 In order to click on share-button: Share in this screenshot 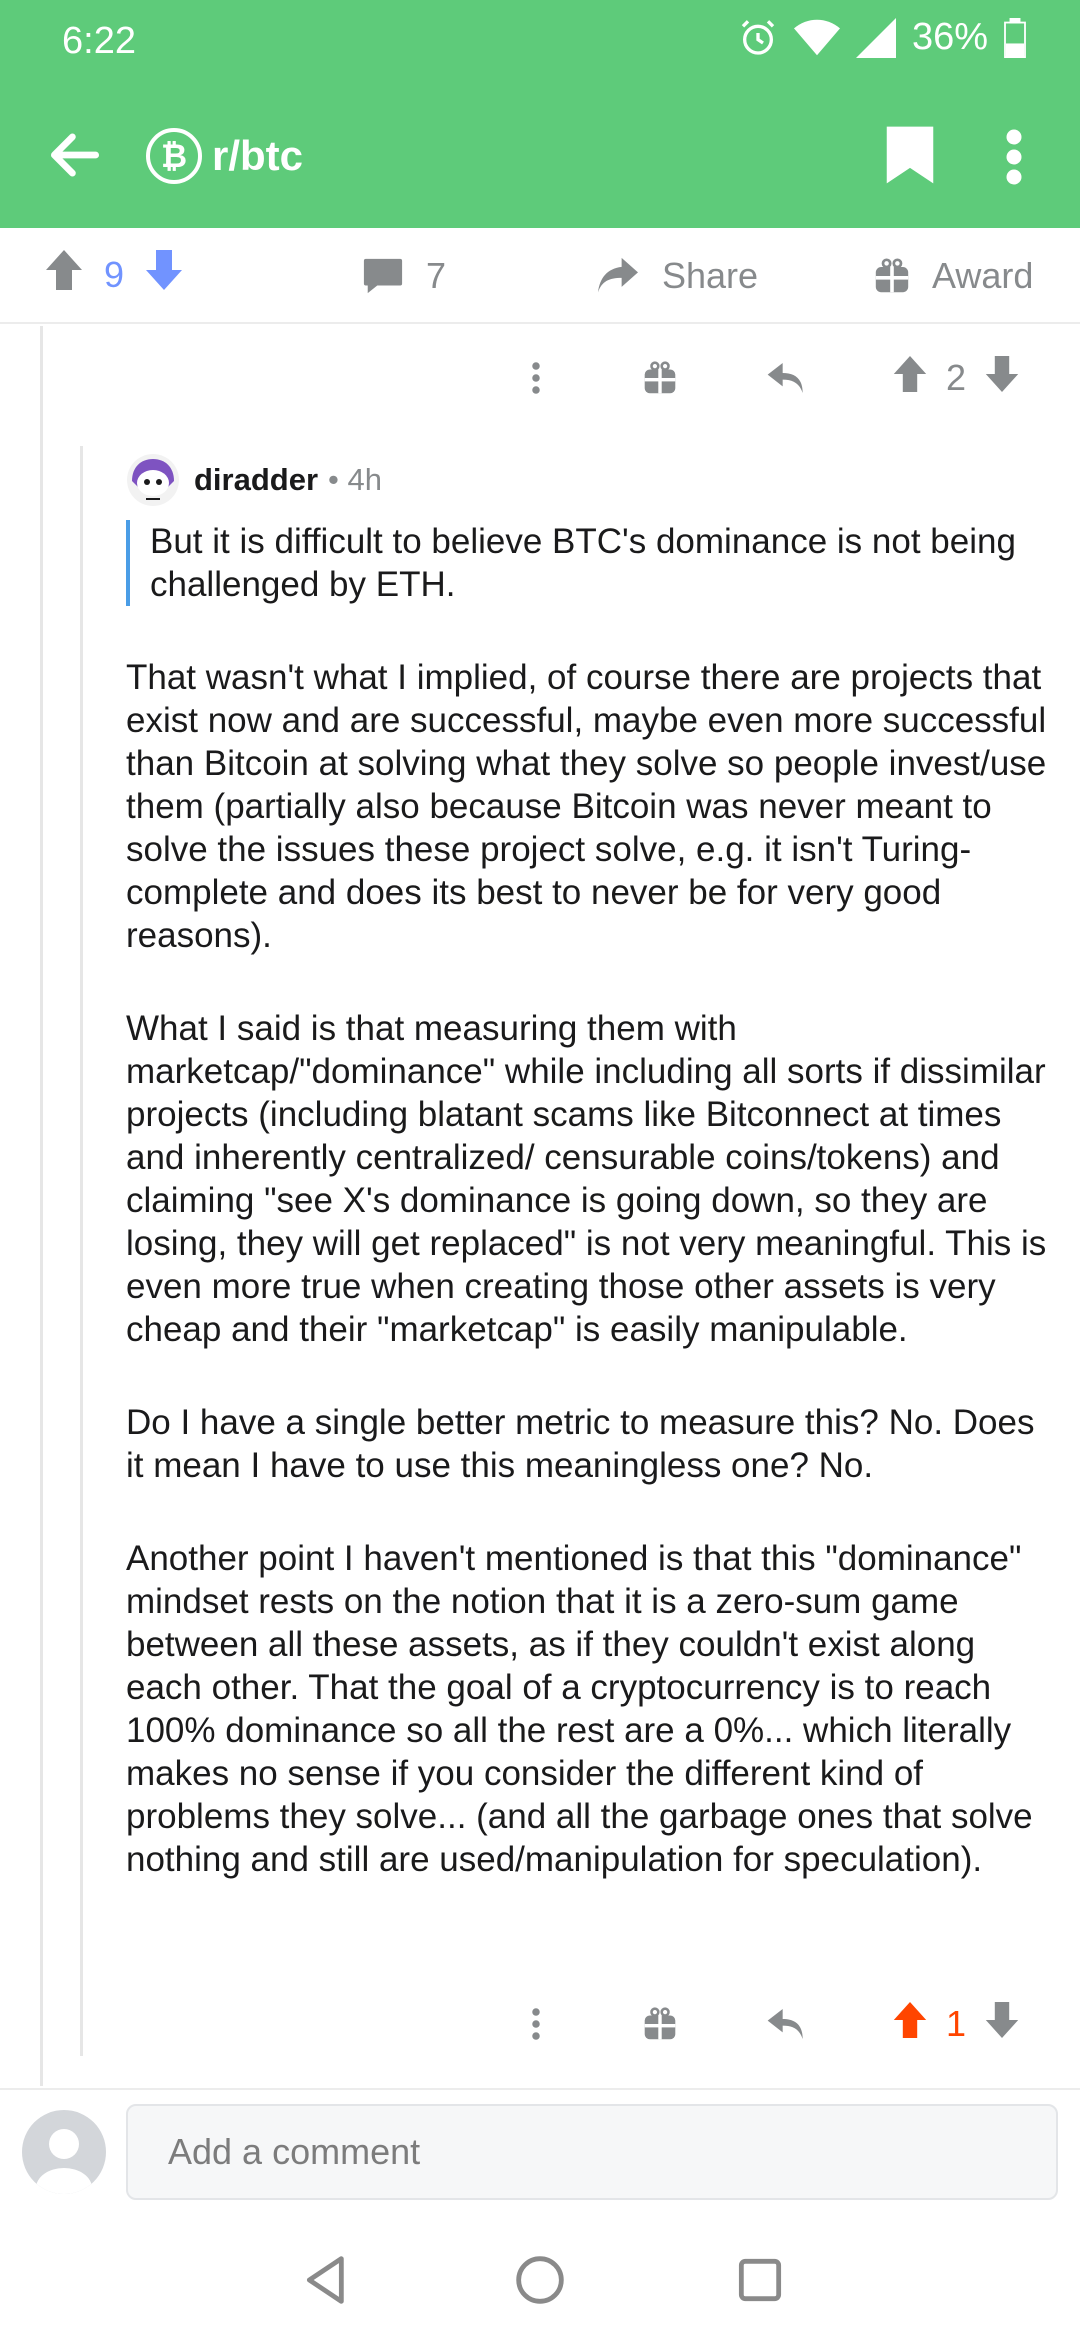, I will do `click(677, 276)`.